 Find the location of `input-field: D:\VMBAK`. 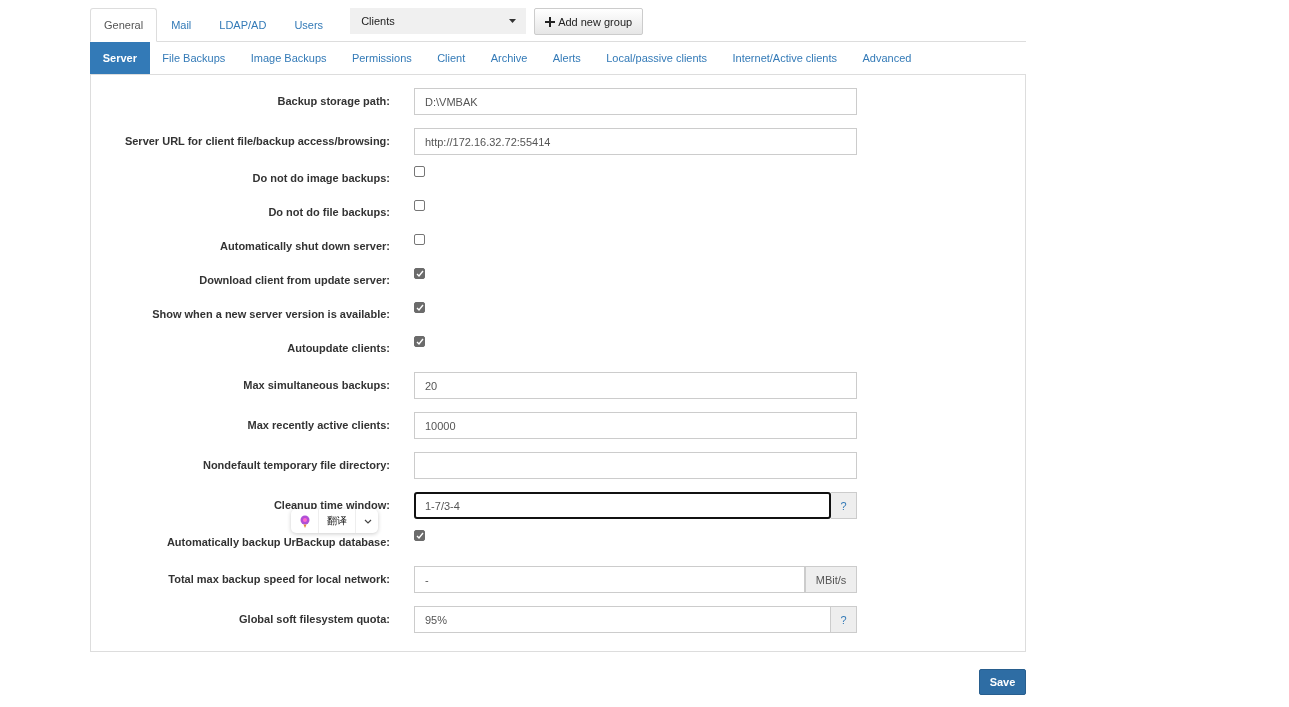

input-field: D:\VMBAK is located at coordinates (635, 101).